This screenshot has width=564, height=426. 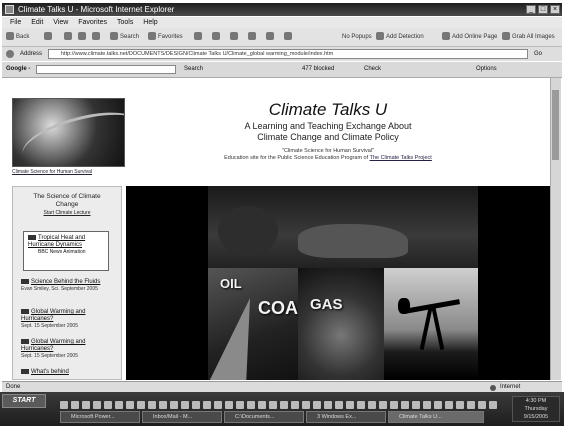 I want to click on print-button, so click(x=253, y=37).